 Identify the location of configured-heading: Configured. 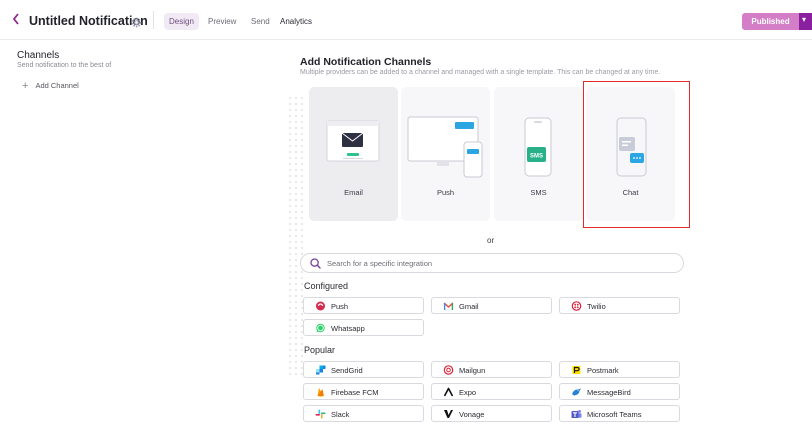
(326, 286).